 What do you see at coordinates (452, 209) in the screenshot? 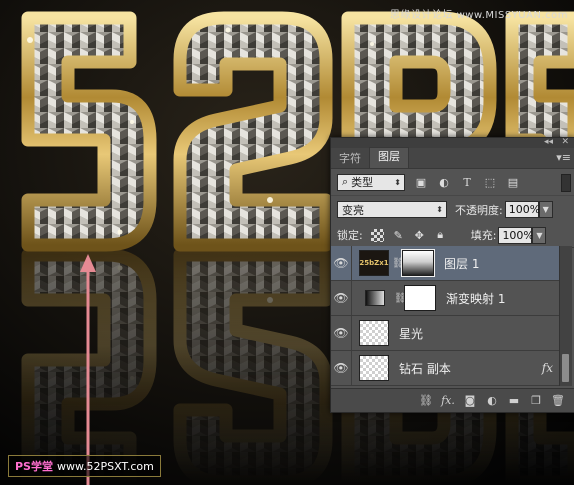
I see `blend-row: 变亮 ⬍ 不透明度: 100% ▼` at bounding box center [452, 209].